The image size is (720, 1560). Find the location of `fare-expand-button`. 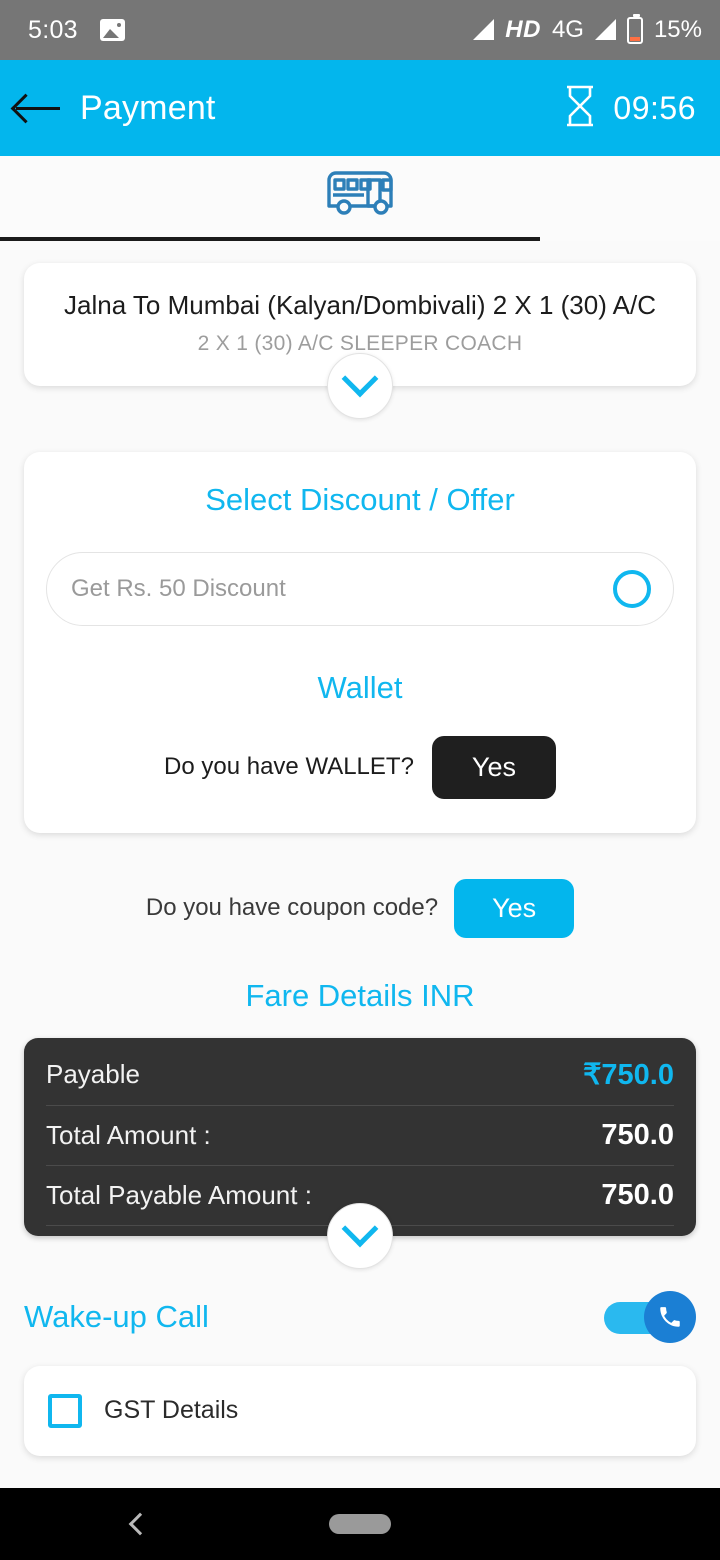

fare-expand-button is located at coordinates (360, 1235).